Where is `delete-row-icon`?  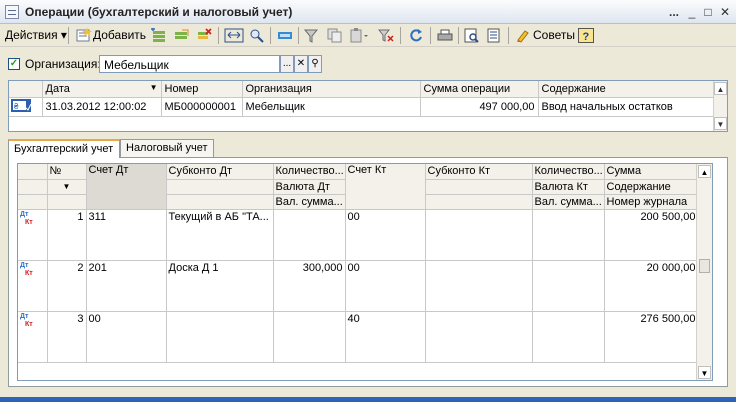
delete-row-icon is located at coordinates (204, 35).